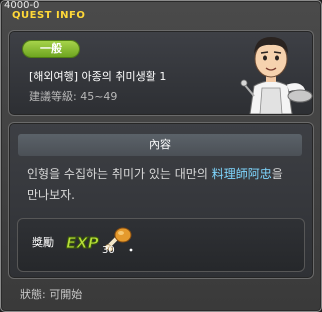  What do you see at coordinates (108, 250) in the screenshot?
I see `reward-item-count: 30` at bounding box center [108, 250].